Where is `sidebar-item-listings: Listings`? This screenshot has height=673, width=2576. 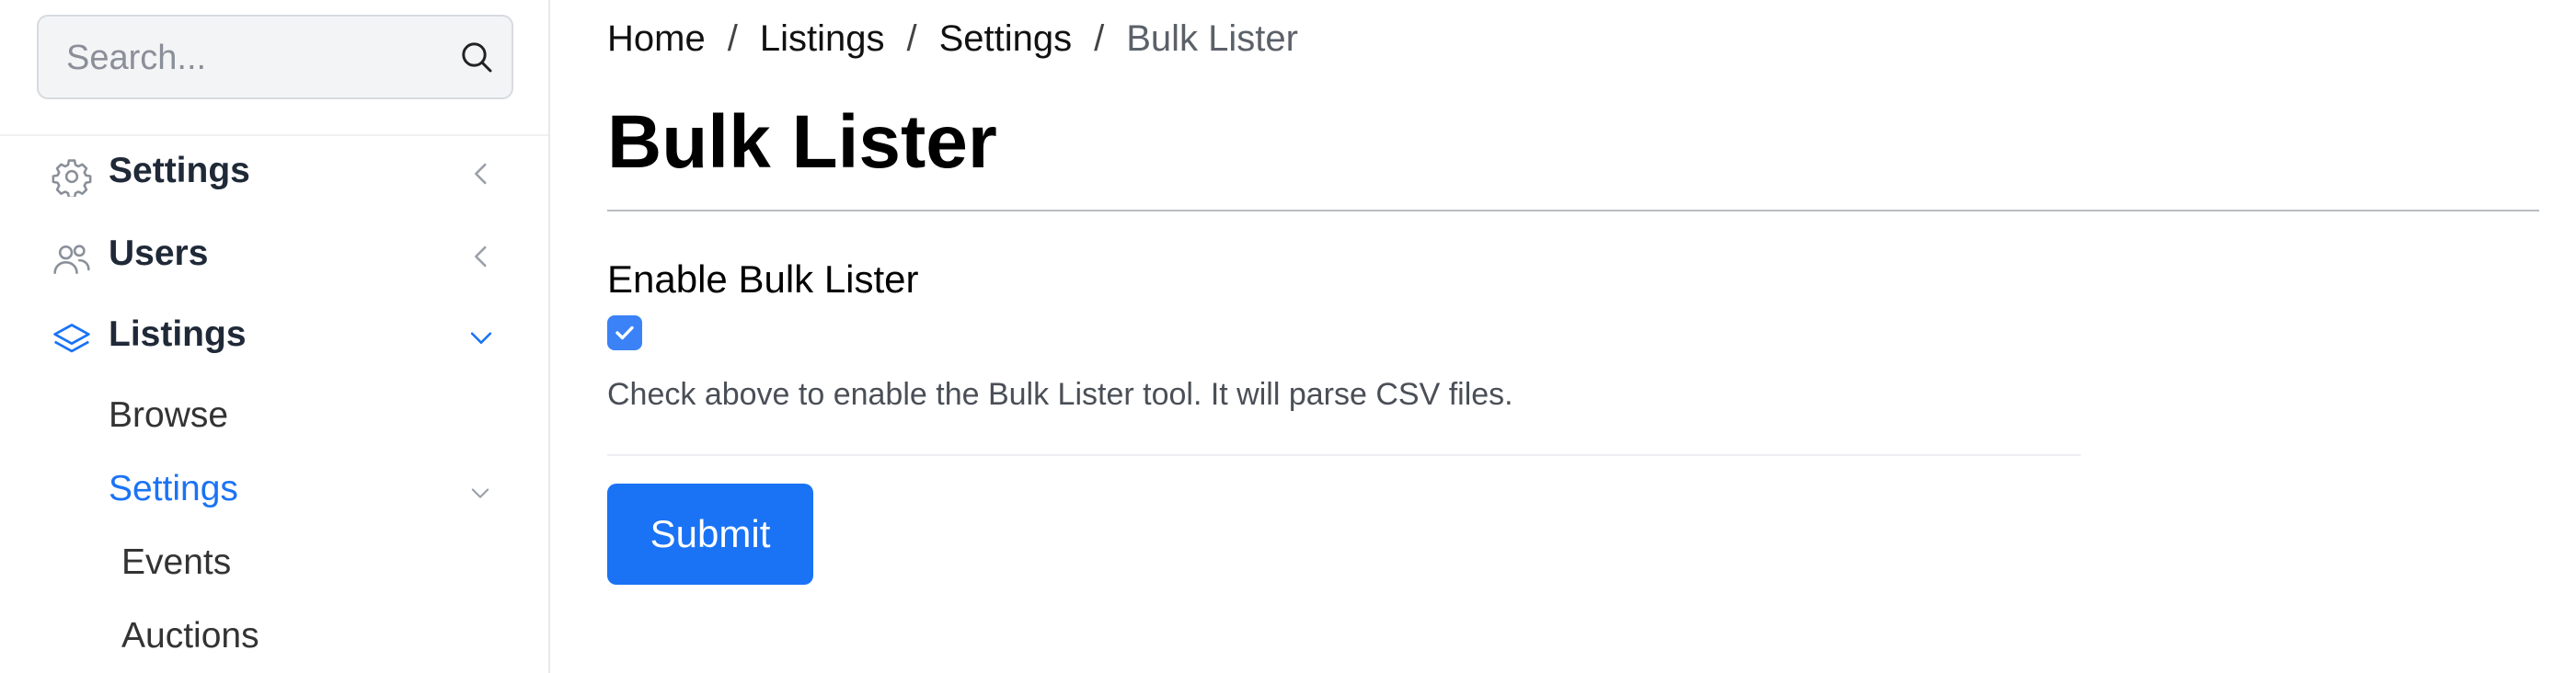 sidebar-item-listings: Listings is located at coordinates (274, 339).